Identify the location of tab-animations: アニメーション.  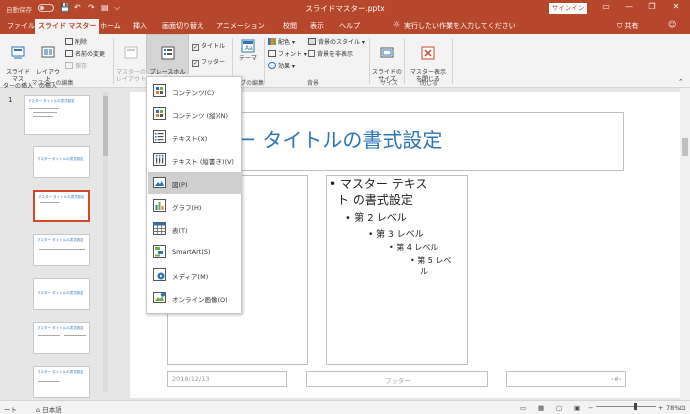
(240, 26).